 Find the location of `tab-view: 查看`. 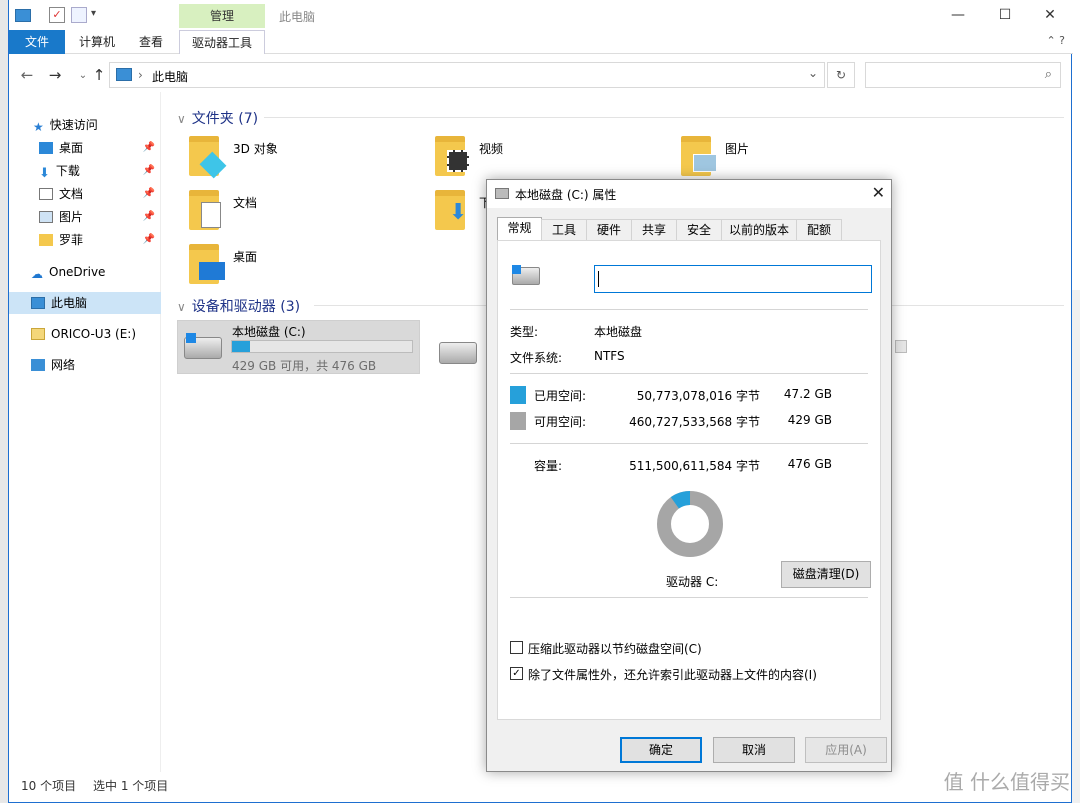

tab-view: 查看 is located at coordinates (151, 42).